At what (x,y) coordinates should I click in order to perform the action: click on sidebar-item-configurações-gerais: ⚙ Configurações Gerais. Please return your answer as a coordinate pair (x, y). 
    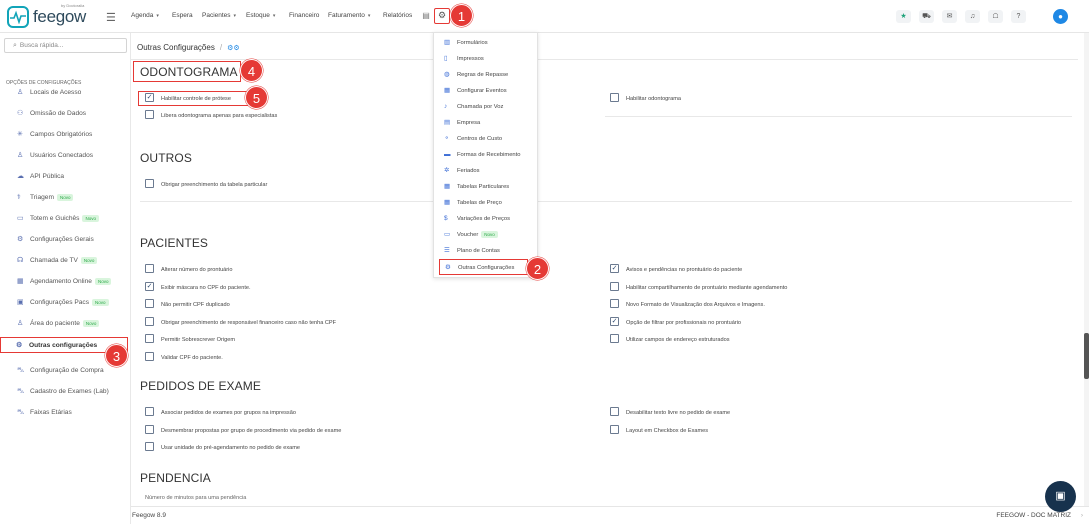
    Looking at the image, I should click on (65, 240).